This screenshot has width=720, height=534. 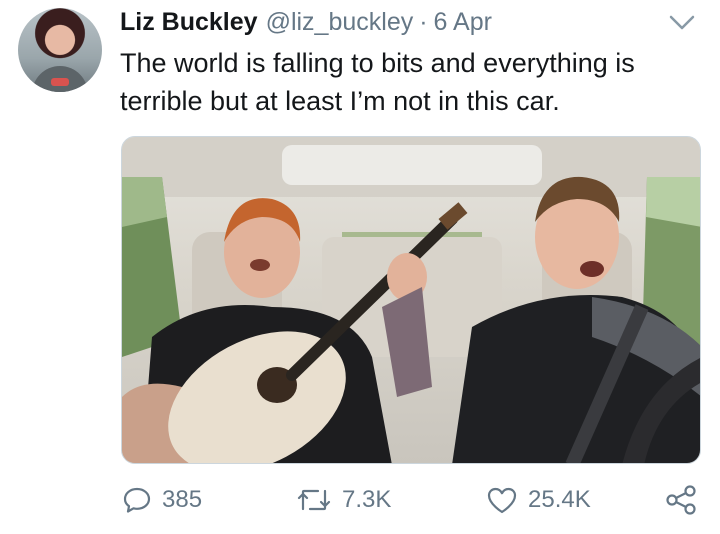 I want to click on retweet-button: 7.3K, so click(x=343, y=500).